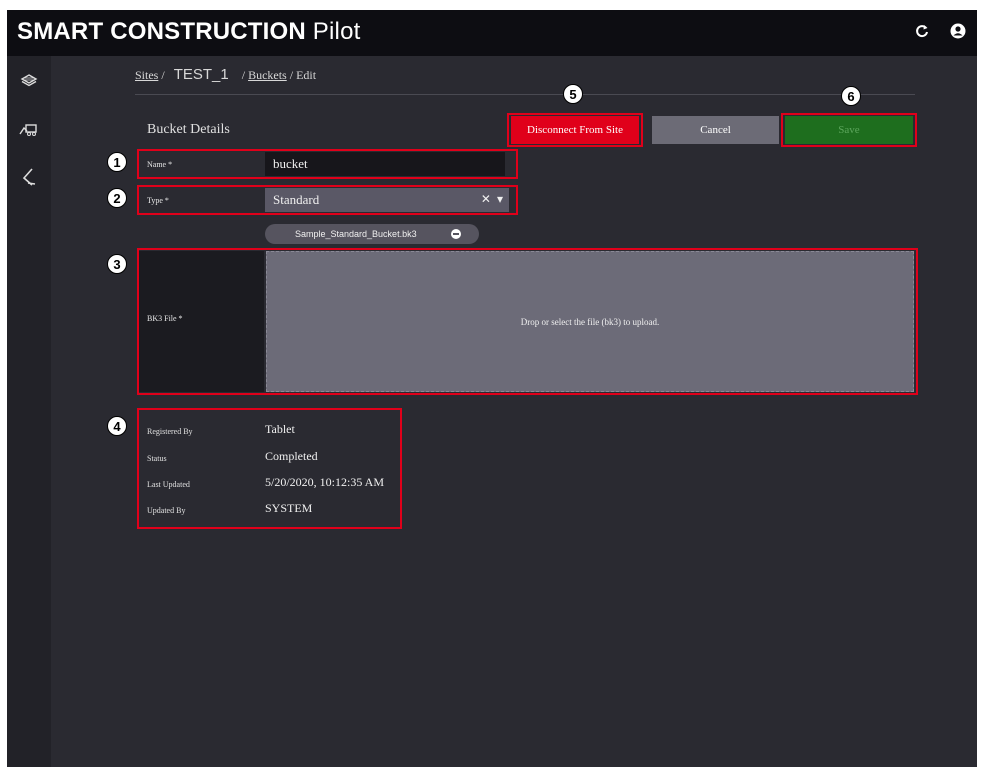 The width and height of the screenshot is (985, 767). I want to click on brand-suffix: Pilot, so click(336, 31).